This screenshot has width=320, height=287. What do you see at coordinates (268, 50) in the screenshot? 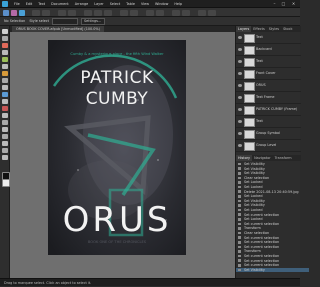
I see `layer-row: Backcard` at bounding box center [268, 50].